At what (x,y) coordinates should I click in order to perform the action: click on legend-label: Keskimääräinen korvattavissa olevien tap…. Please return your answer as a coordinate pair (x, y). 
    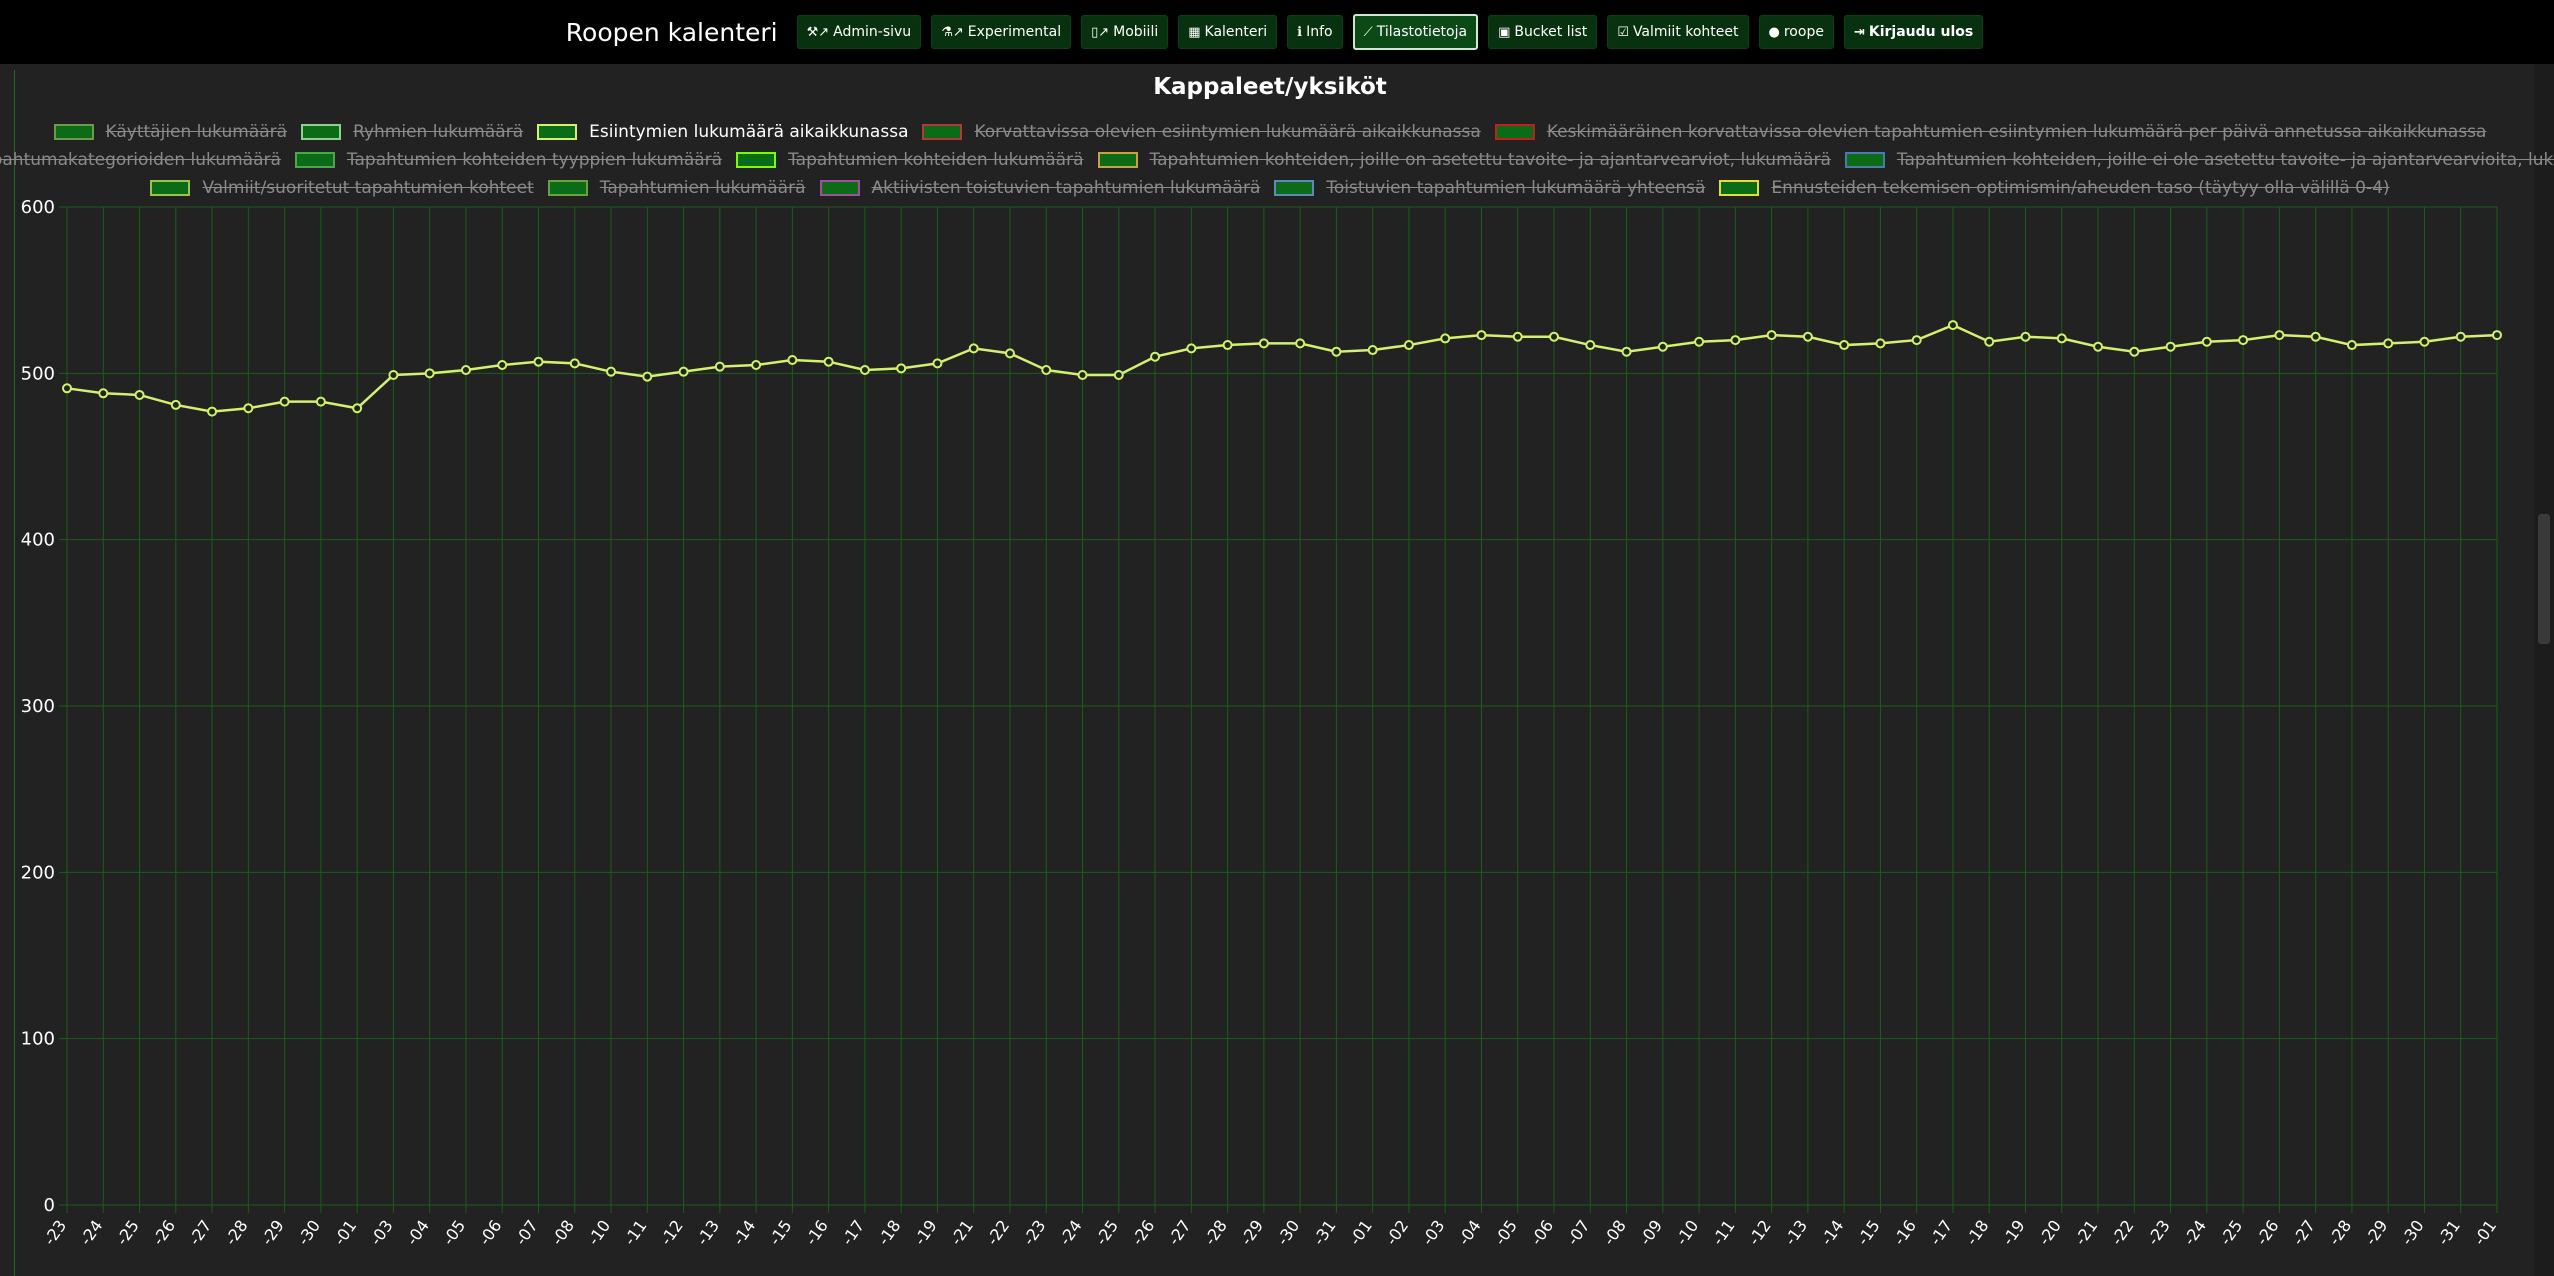
    Looking at the image, I should click on (2016, 132).